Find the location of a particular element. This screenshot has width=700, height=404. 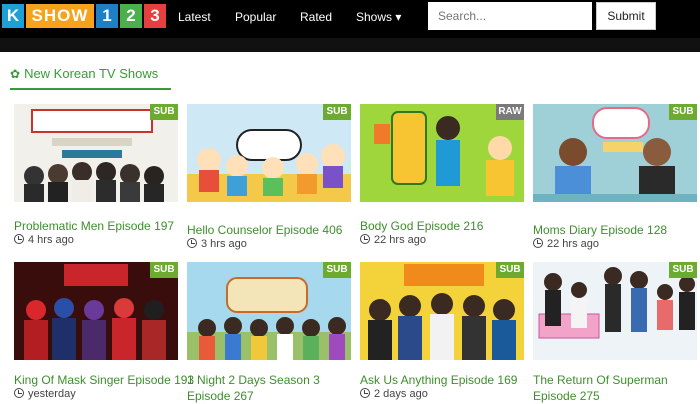

header-strip is located at coordinates (350, 45).